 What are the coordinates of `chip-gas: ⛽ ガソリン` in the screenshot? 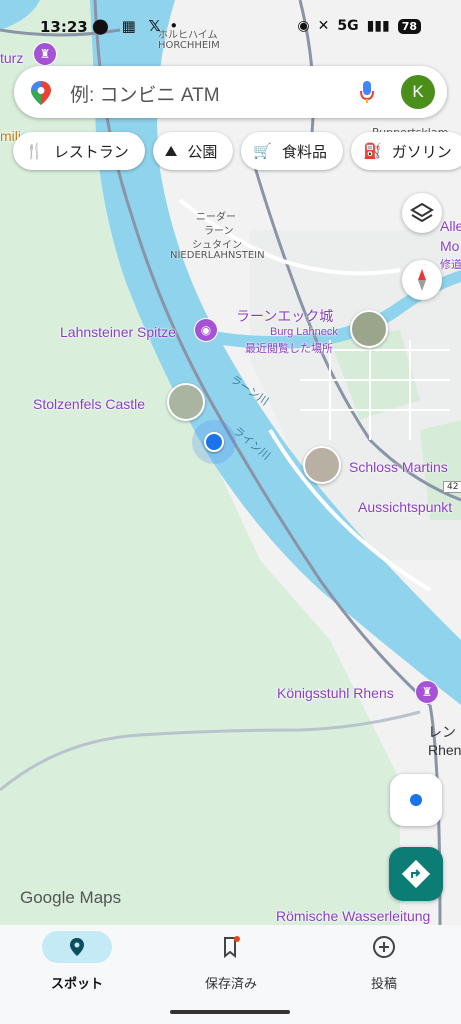 It's located at (406, 151).